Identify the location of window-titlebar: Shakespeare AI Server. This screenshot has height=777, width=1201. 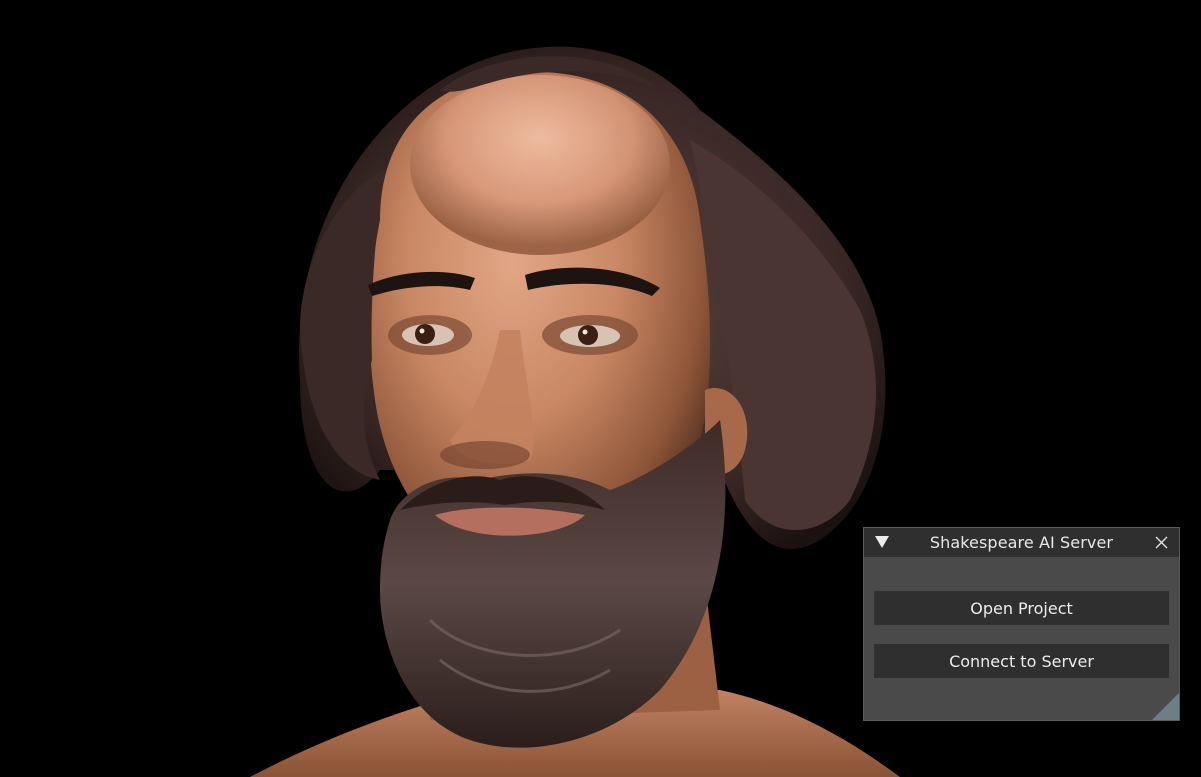
(1021, 542).